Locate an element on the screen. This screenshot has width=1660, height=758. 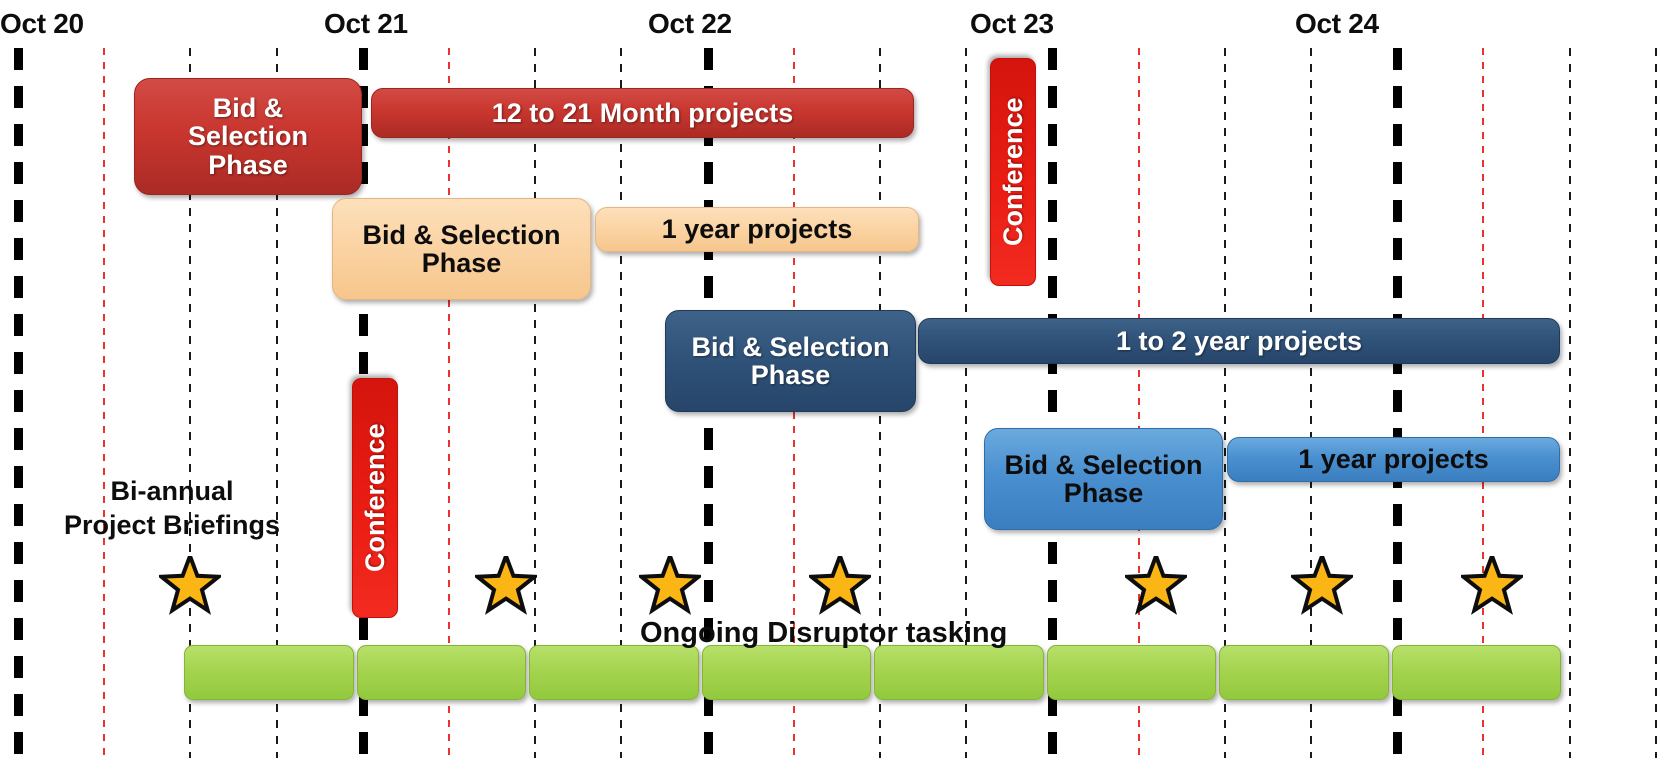
annotation-line1: Bi-annual is located at coordinates (172, 491).